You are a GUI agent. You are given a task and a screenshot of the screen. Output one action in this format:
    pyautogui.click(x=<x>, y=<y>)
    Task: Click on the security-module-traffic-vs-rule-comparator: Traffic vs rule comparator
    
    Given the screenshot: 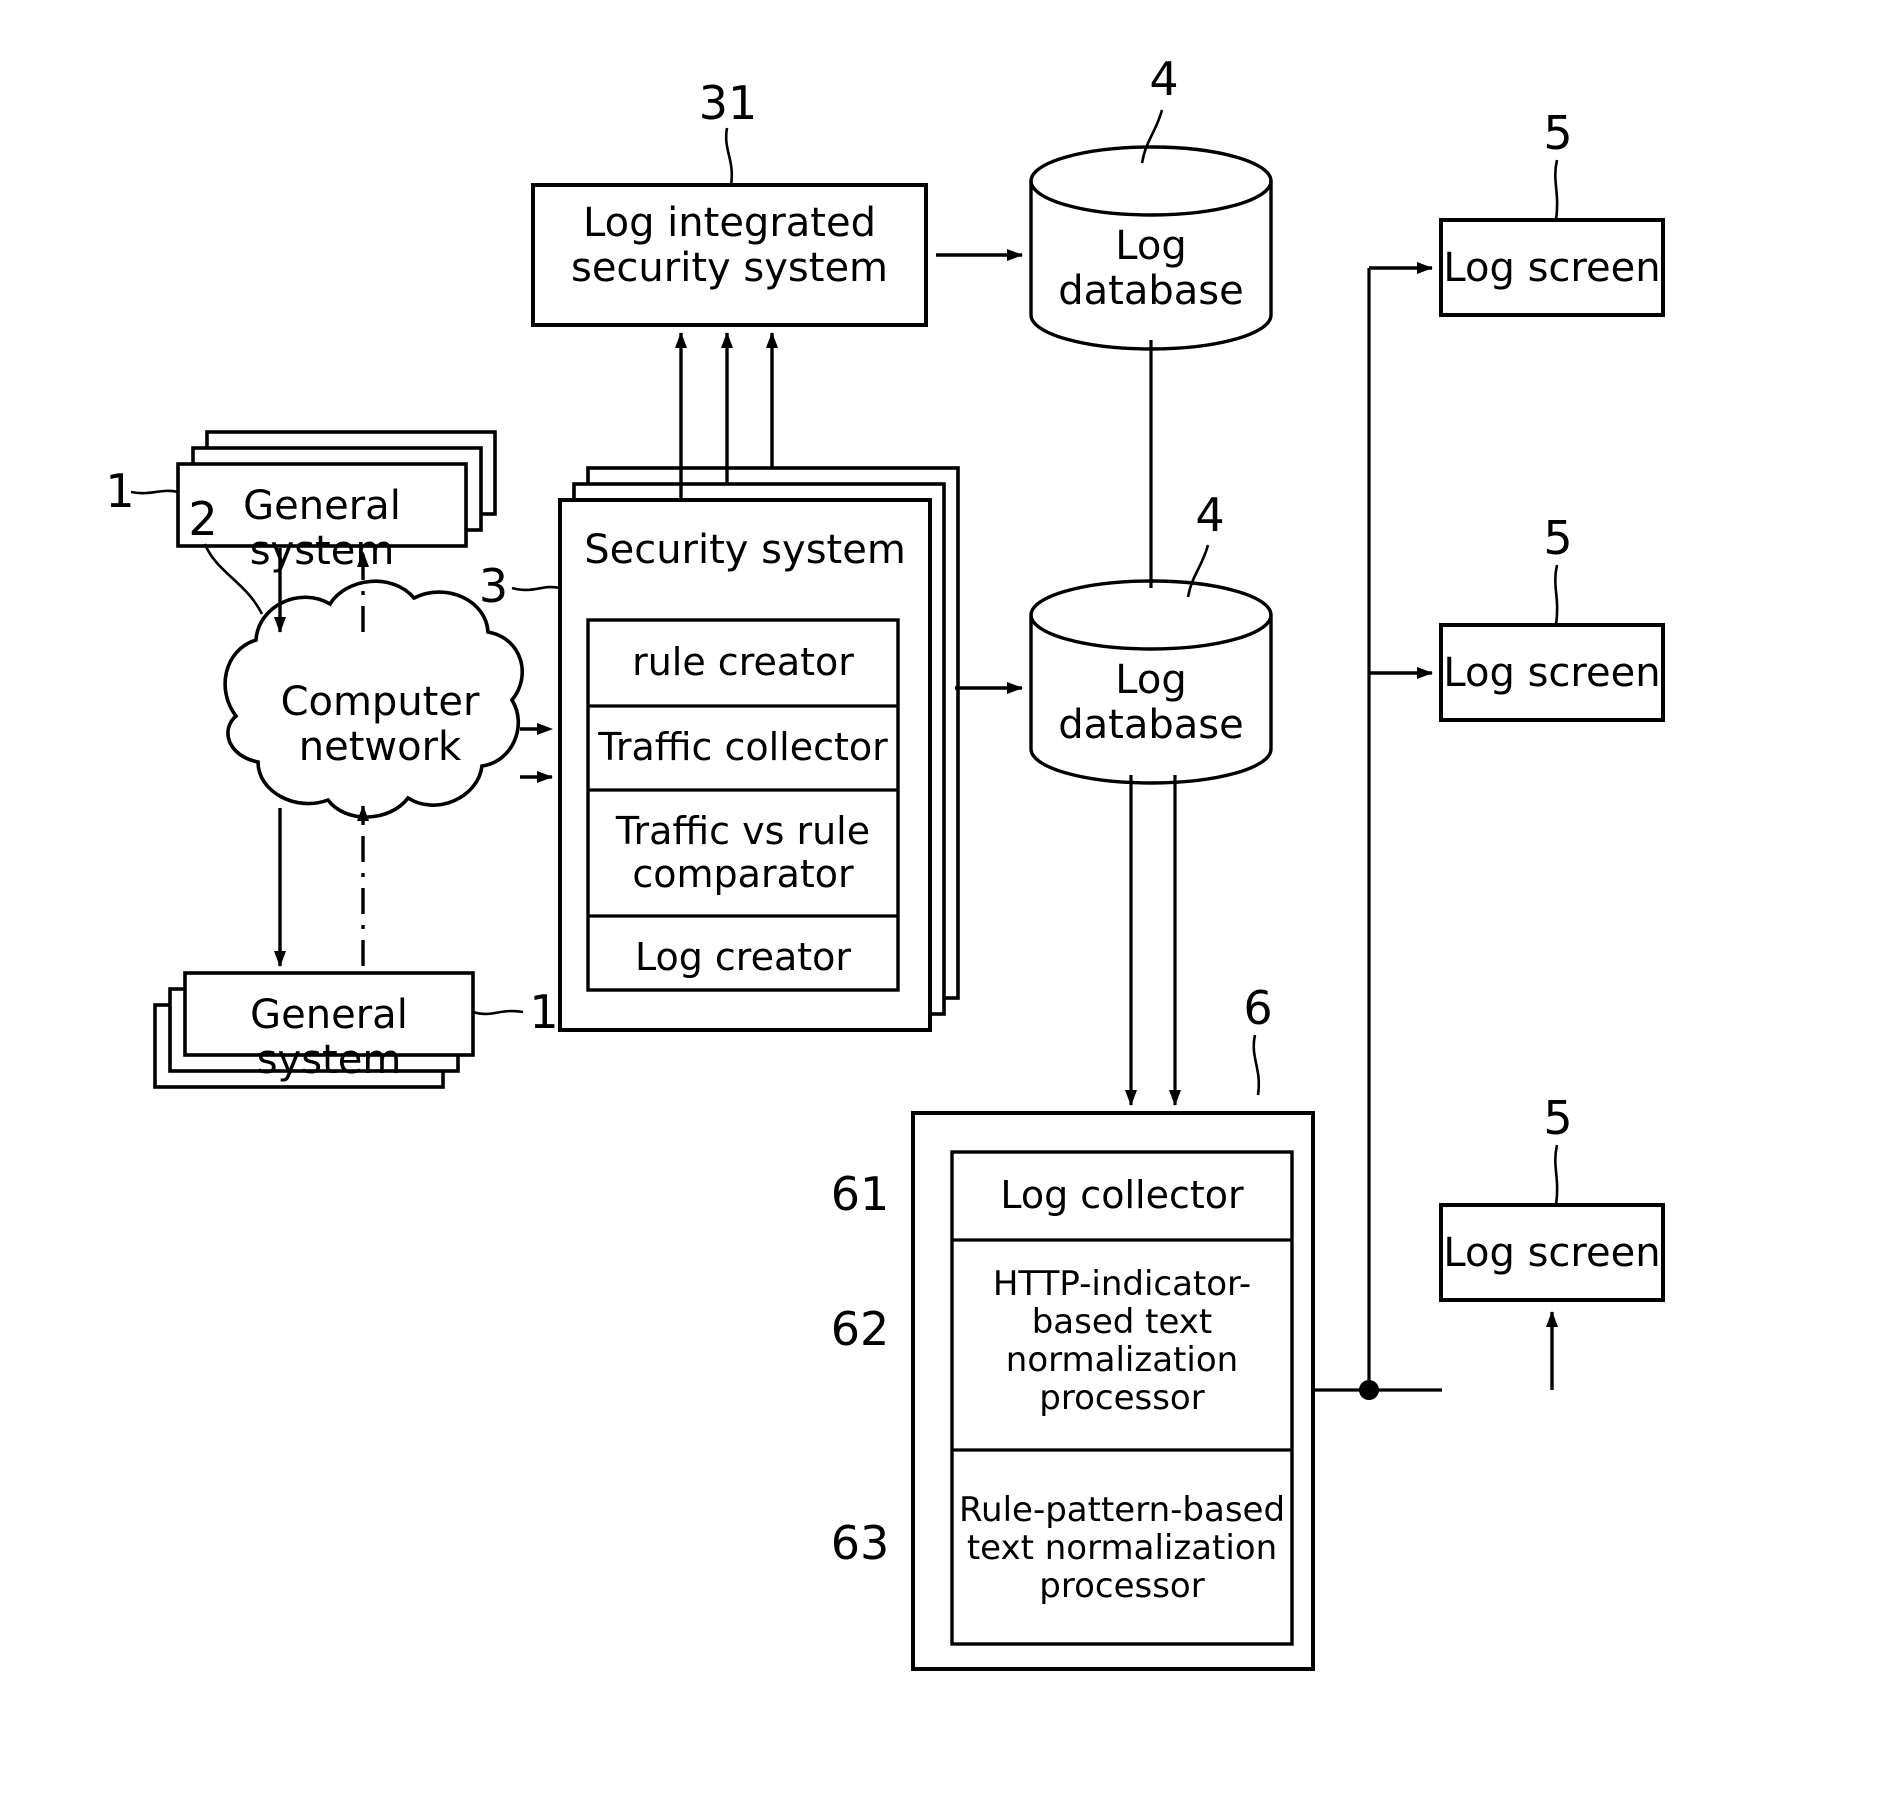 What is the action you would take?
    pyautogui.click(x=743, y=852)
    